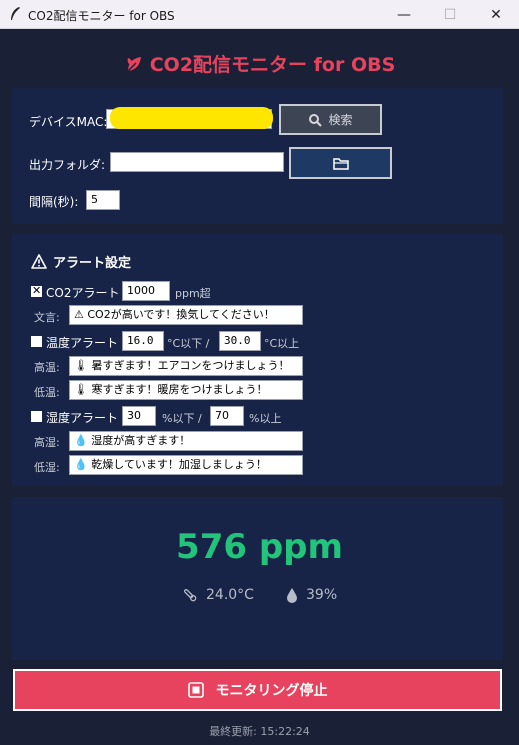  What do you see at coordinates (139, 416) in the screenshot?
I see `humidity-low-input: 30` at bounding box center [139, 416].